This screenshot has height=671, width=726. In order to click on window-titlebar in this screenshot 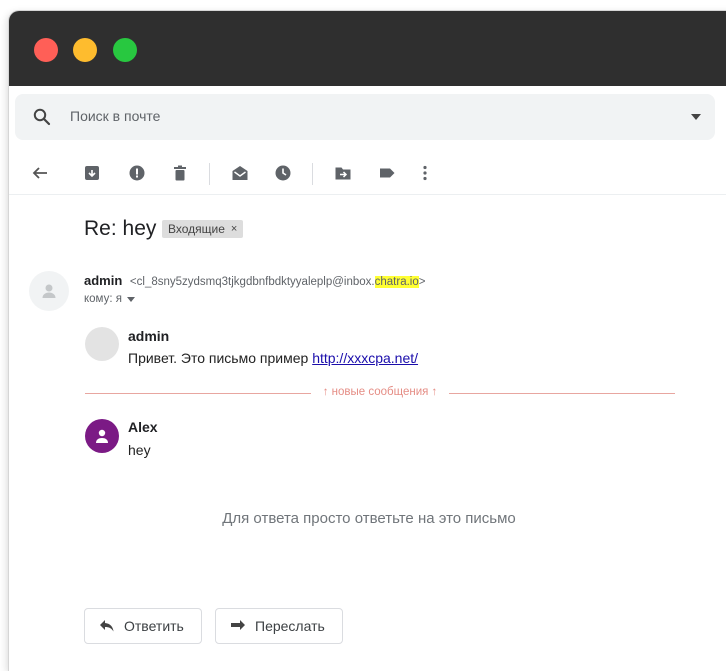, I will do `click(367, 48)`.